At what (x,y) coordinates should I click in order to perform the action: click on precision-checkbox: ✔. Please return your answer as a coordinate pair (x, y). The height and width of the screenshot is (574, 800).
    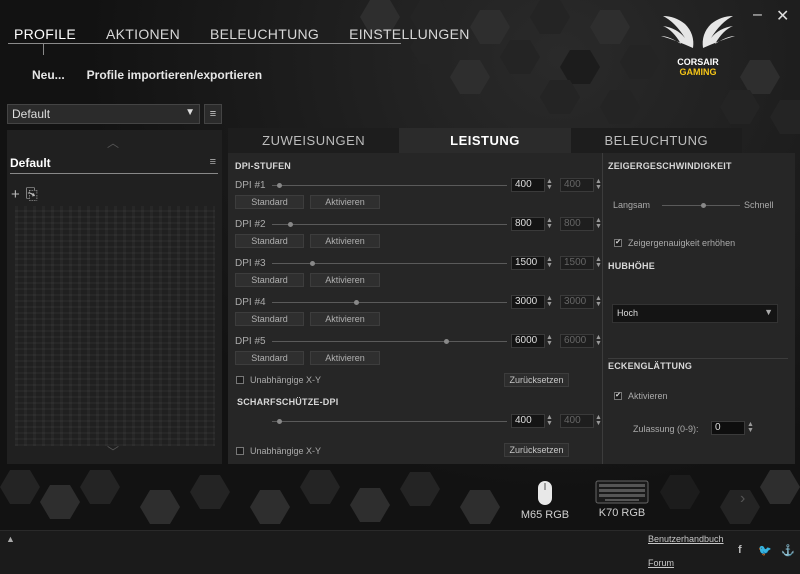
    Looking at the image, I should click on (618, 243).